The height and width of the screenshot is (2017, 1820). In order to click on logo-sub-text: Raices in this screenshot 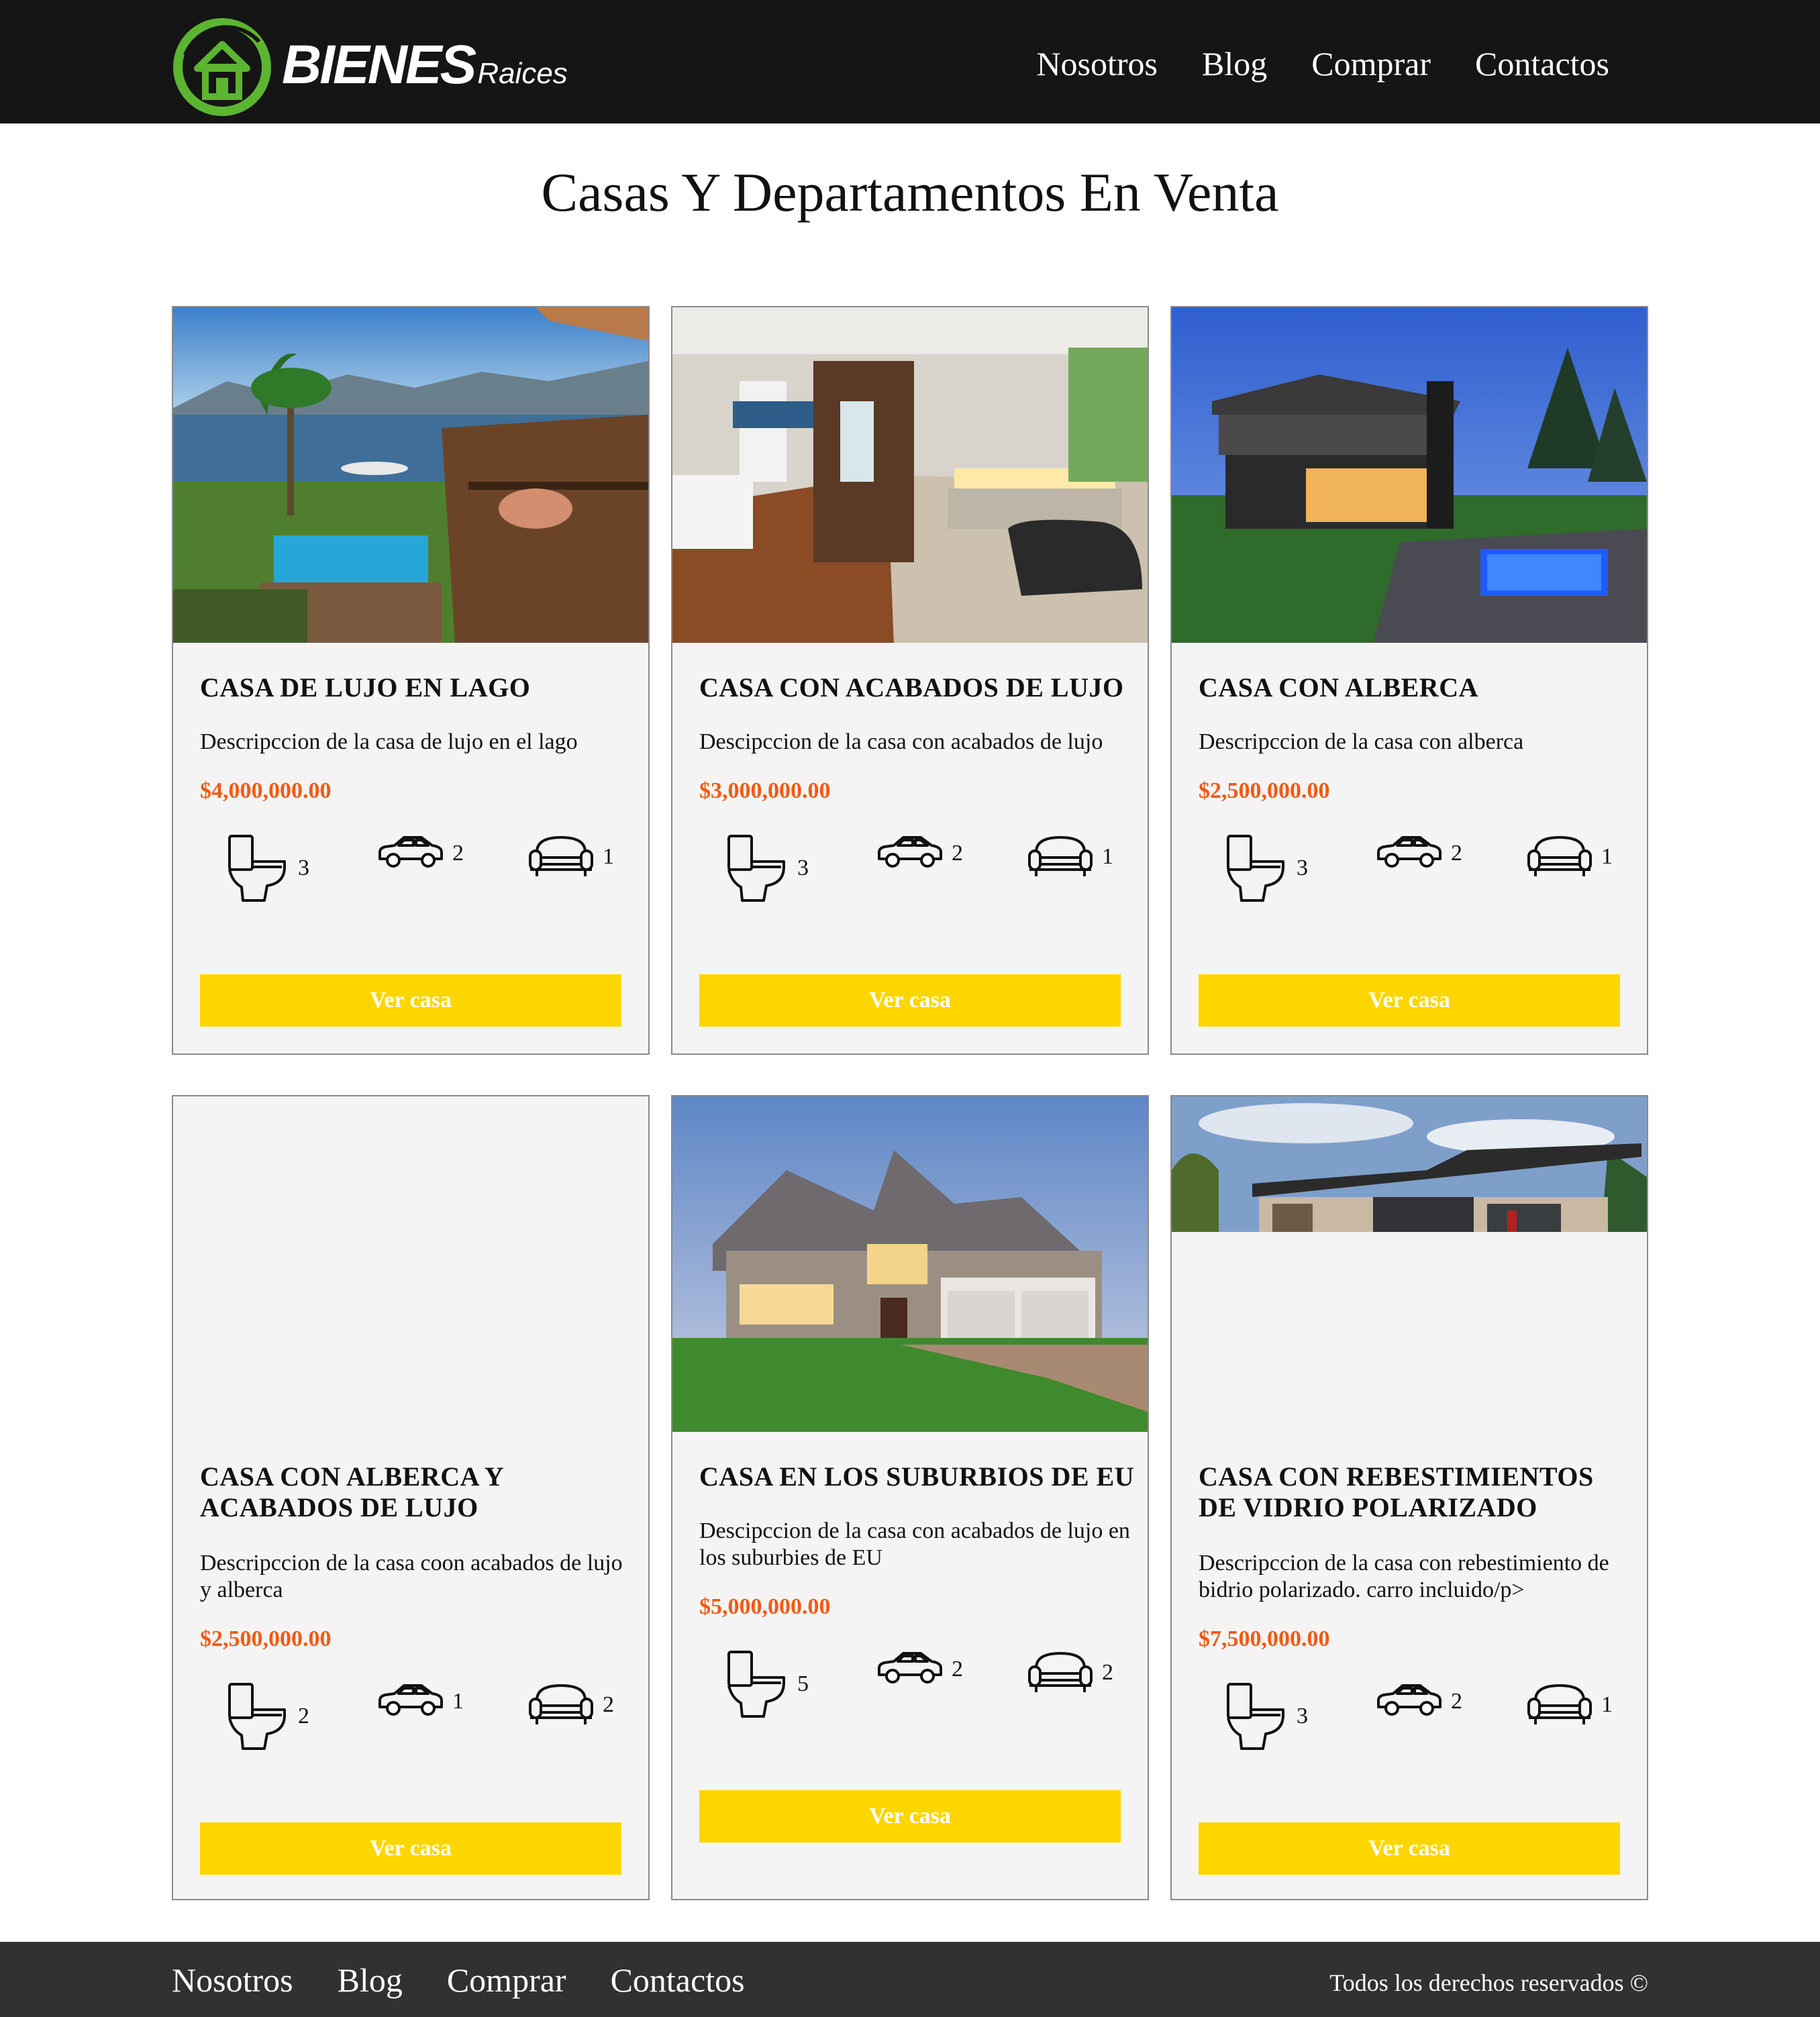, I will do `click(522, 73)`.